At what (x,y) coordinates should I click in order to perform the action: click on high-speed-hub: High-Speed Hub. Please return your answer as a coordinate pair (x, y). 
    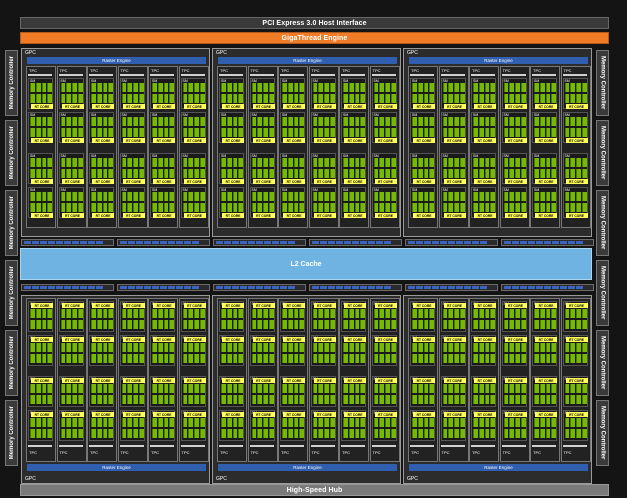
    Looking at the image, I should click on (314, 490).